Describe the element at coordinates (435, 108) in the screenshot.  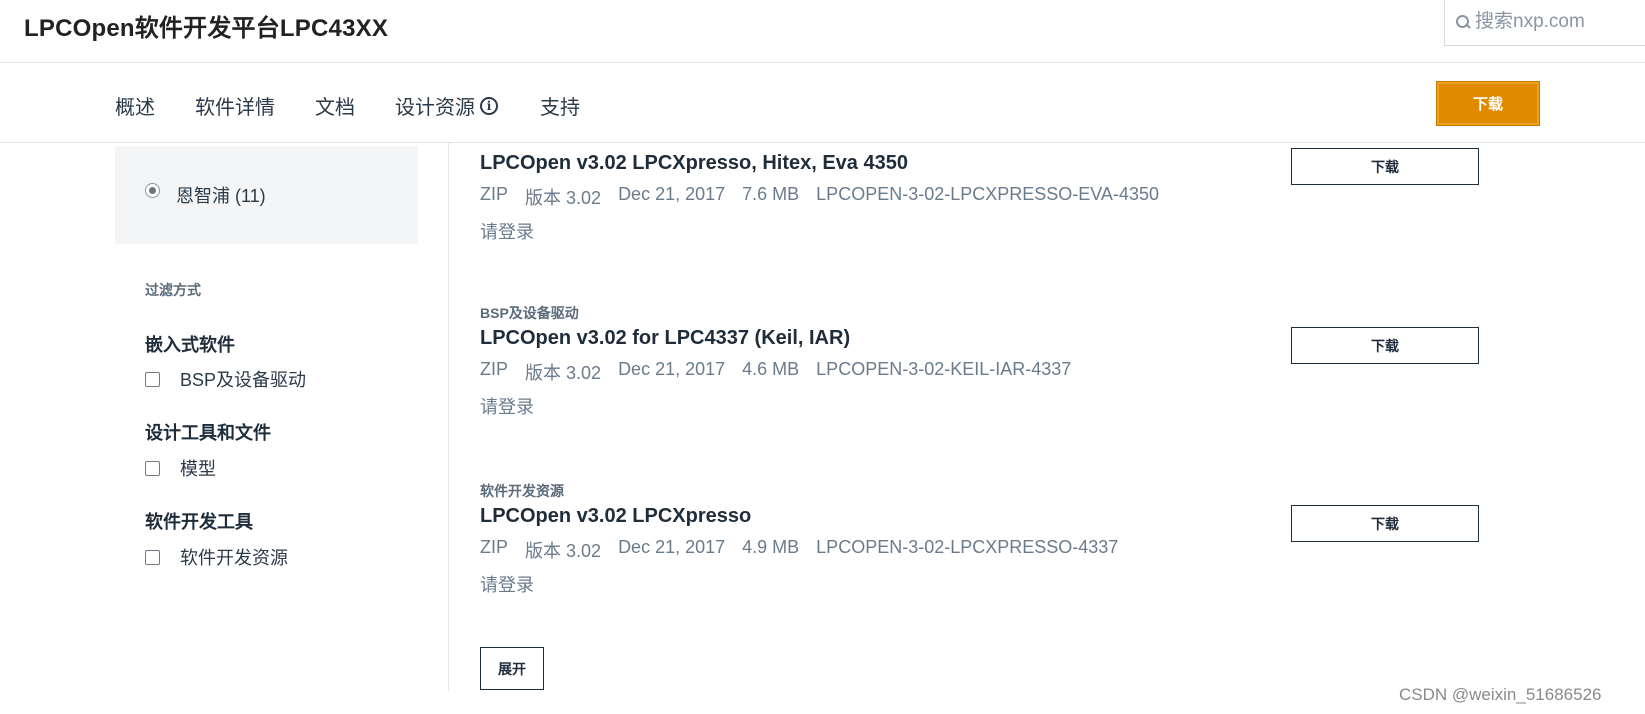
I see `nav-design-resources-label: 设计资源` at that location.